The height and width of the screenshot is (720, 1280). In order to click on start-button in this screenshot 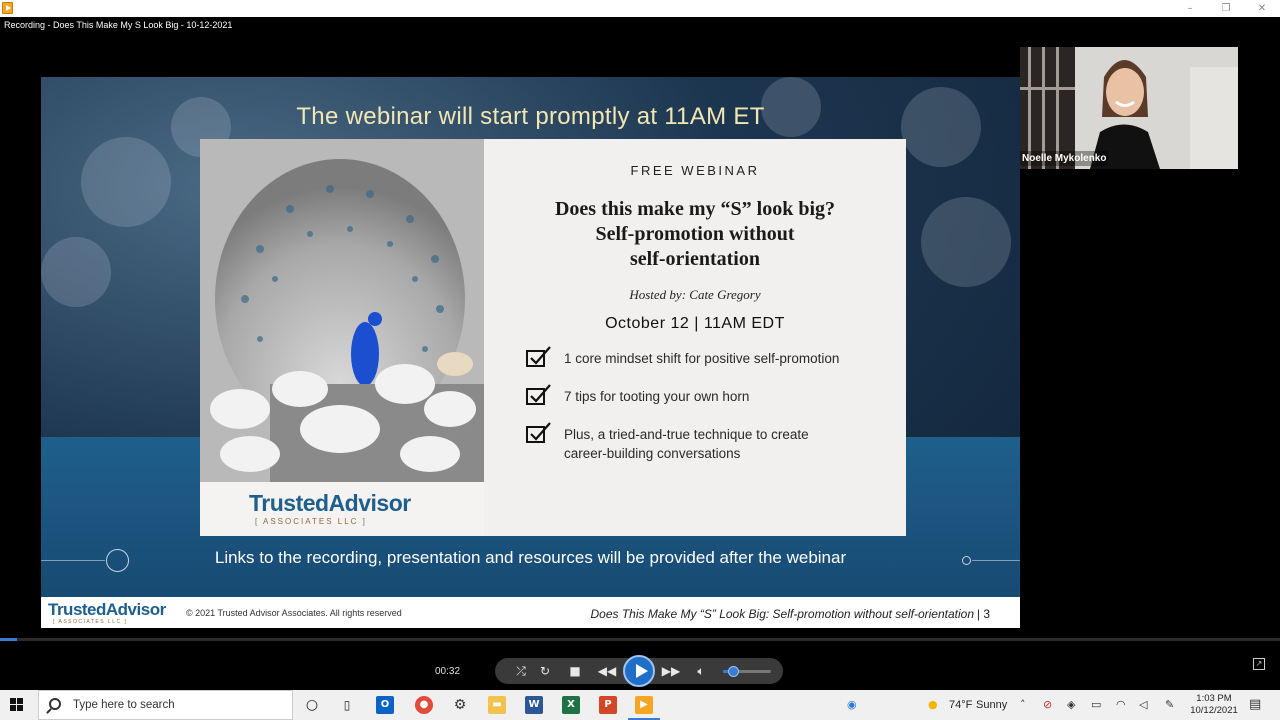, I will do `click(17, 705)`.